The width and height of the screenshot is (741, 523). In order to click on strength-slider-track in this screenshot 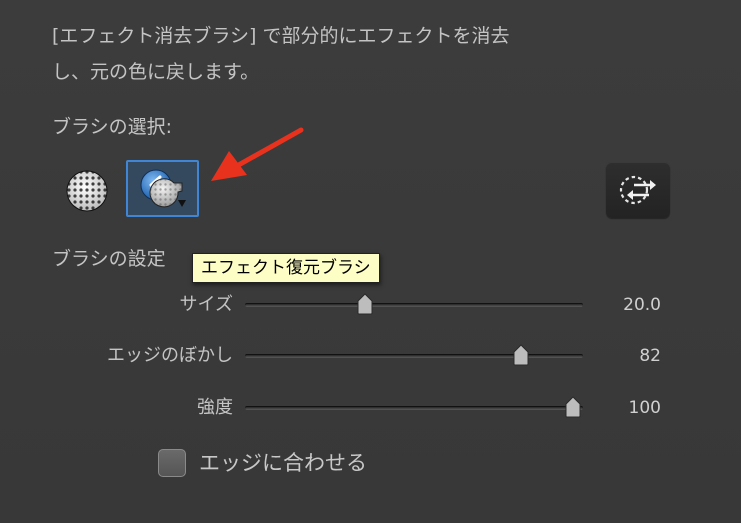, I will do `click(414, 408)`.